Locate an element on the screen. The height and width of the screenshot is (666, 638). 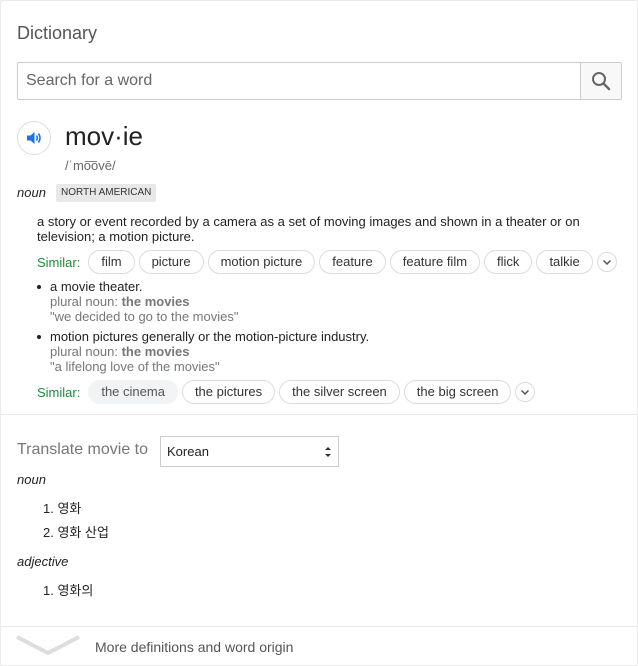
search-button is located at coordinates (600, 81).